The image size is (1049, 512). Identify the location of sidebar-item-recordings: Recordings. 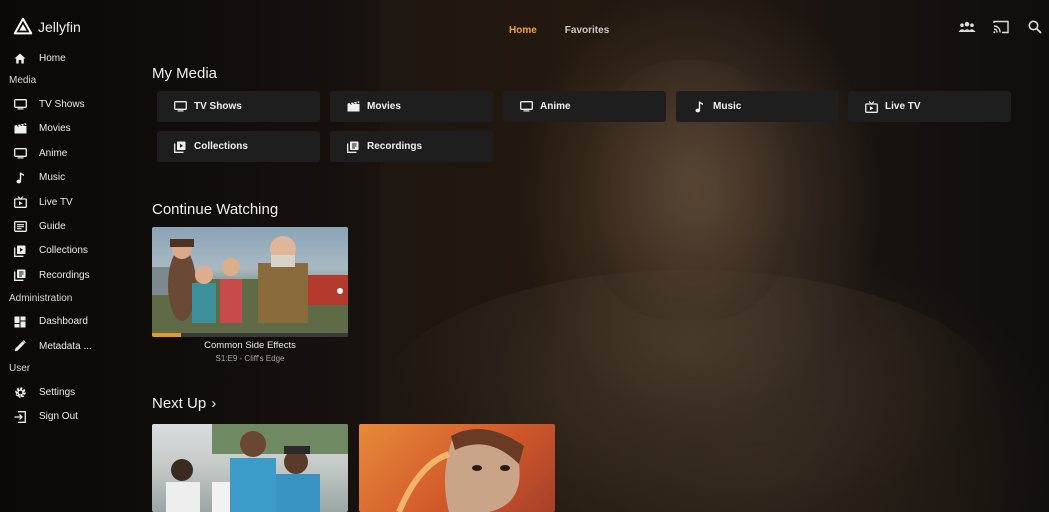
(70, 275).